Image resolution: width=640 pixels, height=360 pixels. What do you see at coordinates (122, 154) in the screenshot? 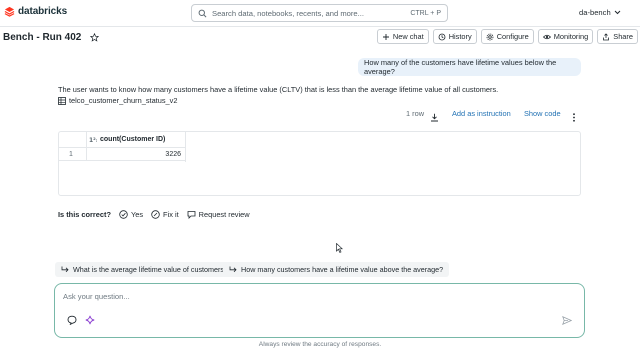
I see `table-row: 1 3226` at bounding box center [122, 154].